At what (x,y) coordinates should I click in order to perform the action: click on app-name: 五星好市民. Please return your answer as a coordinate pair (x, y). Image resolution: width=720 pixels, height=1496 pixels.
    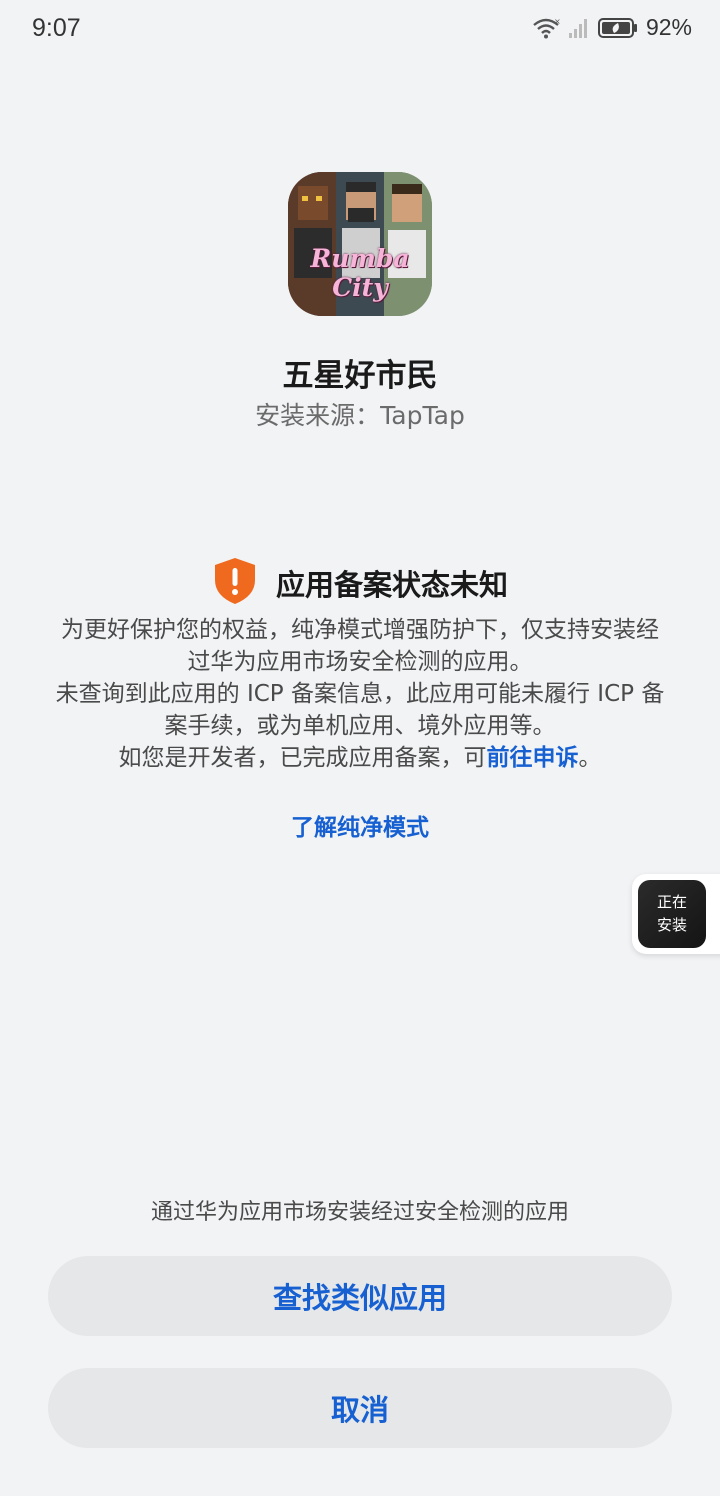
    Looking at the image, I should click on (360, 376).